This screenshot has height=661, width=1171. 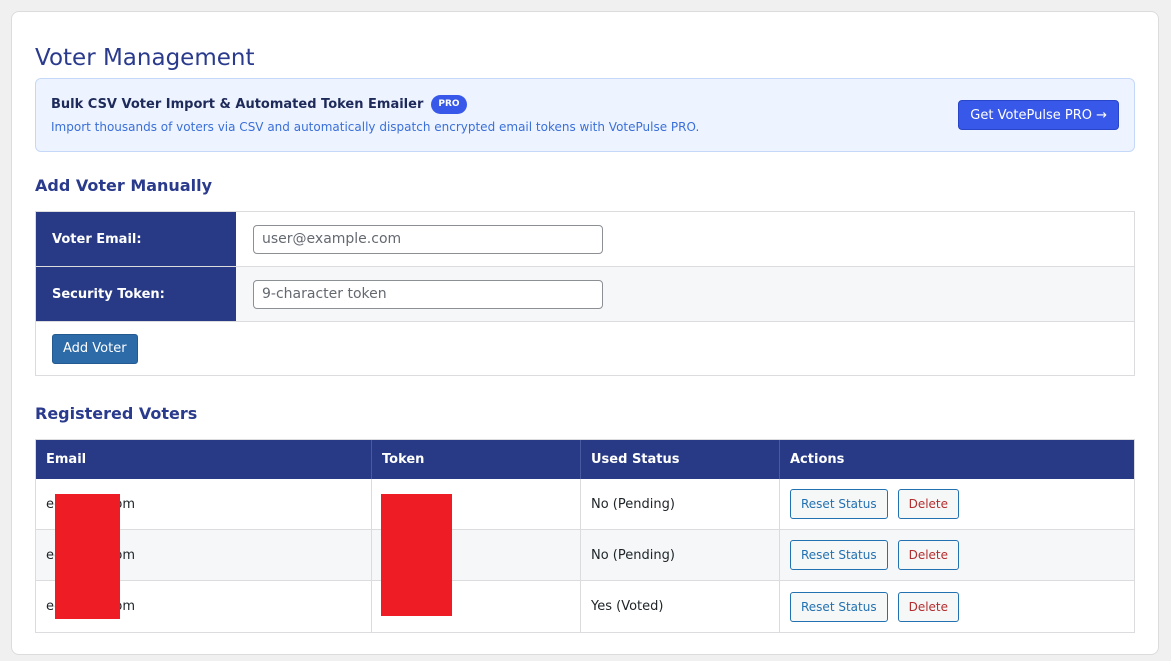 What do you see at coordinates (680, 606) in the screenshot?
I see `voter-status: Yes (Voted)` at bounding box center [680, 606].